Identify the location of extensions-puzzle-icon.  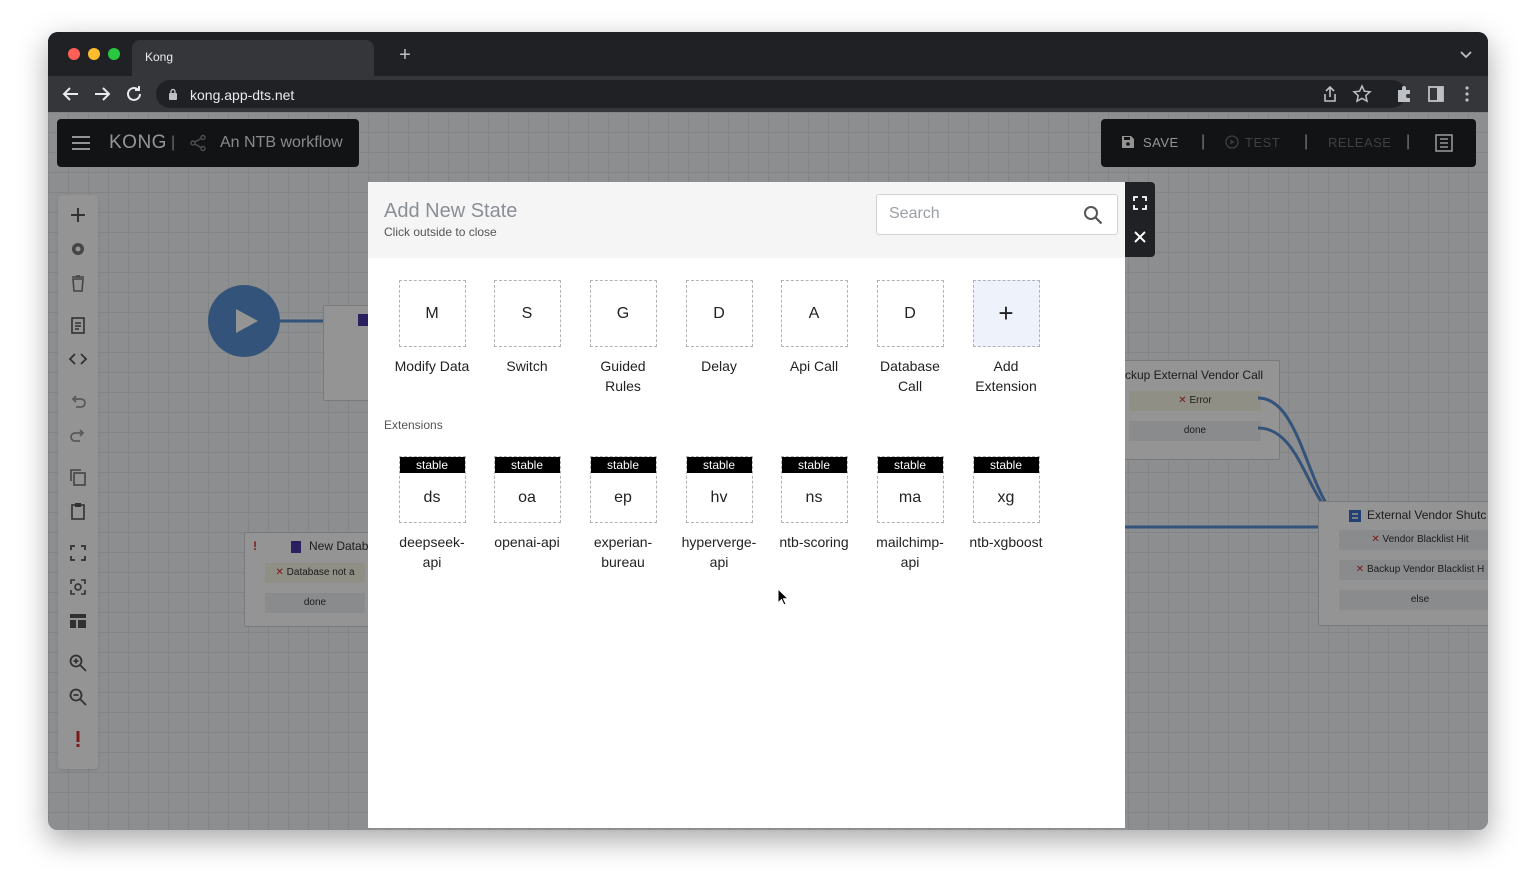
(1404, 94).